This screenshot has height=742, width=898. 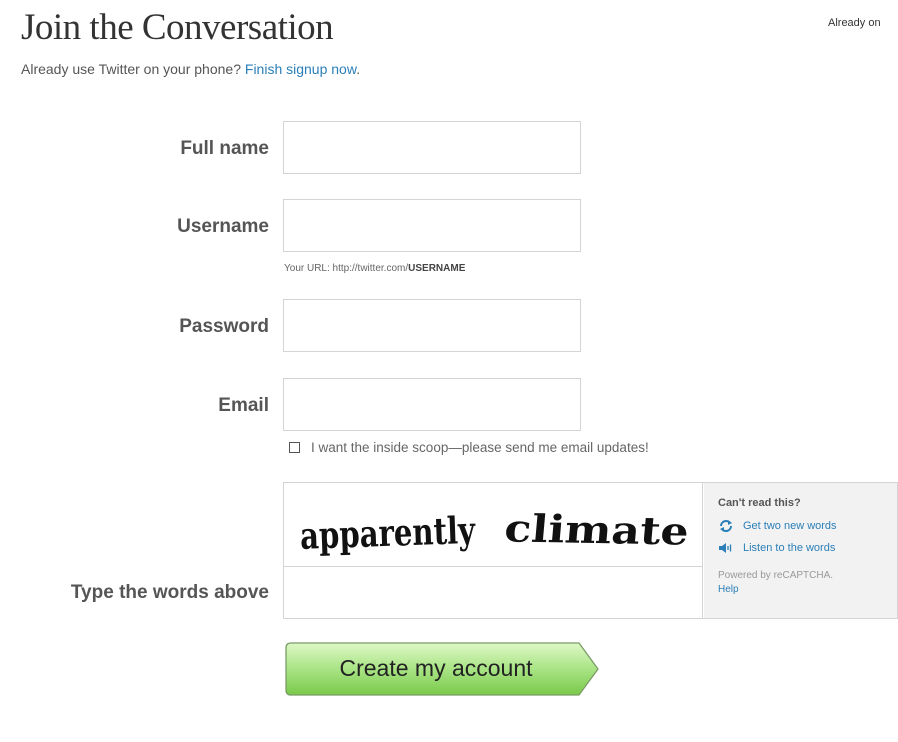 I want to click on refresh-captcha-link: Get two new words, so click(x=777, y=526).